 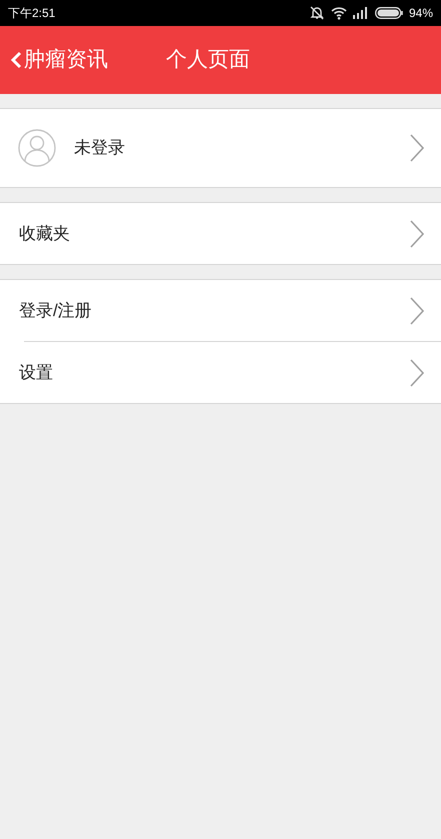 I want to click on menu-item-label: 登录/注册, so click(x=56, y=311).